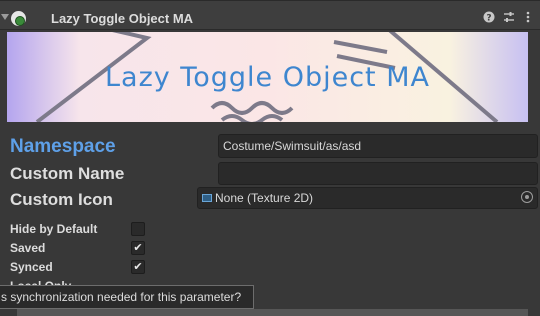  I want to click on component-header: Lazy Toggle Object MA ?, so click(270, 15).